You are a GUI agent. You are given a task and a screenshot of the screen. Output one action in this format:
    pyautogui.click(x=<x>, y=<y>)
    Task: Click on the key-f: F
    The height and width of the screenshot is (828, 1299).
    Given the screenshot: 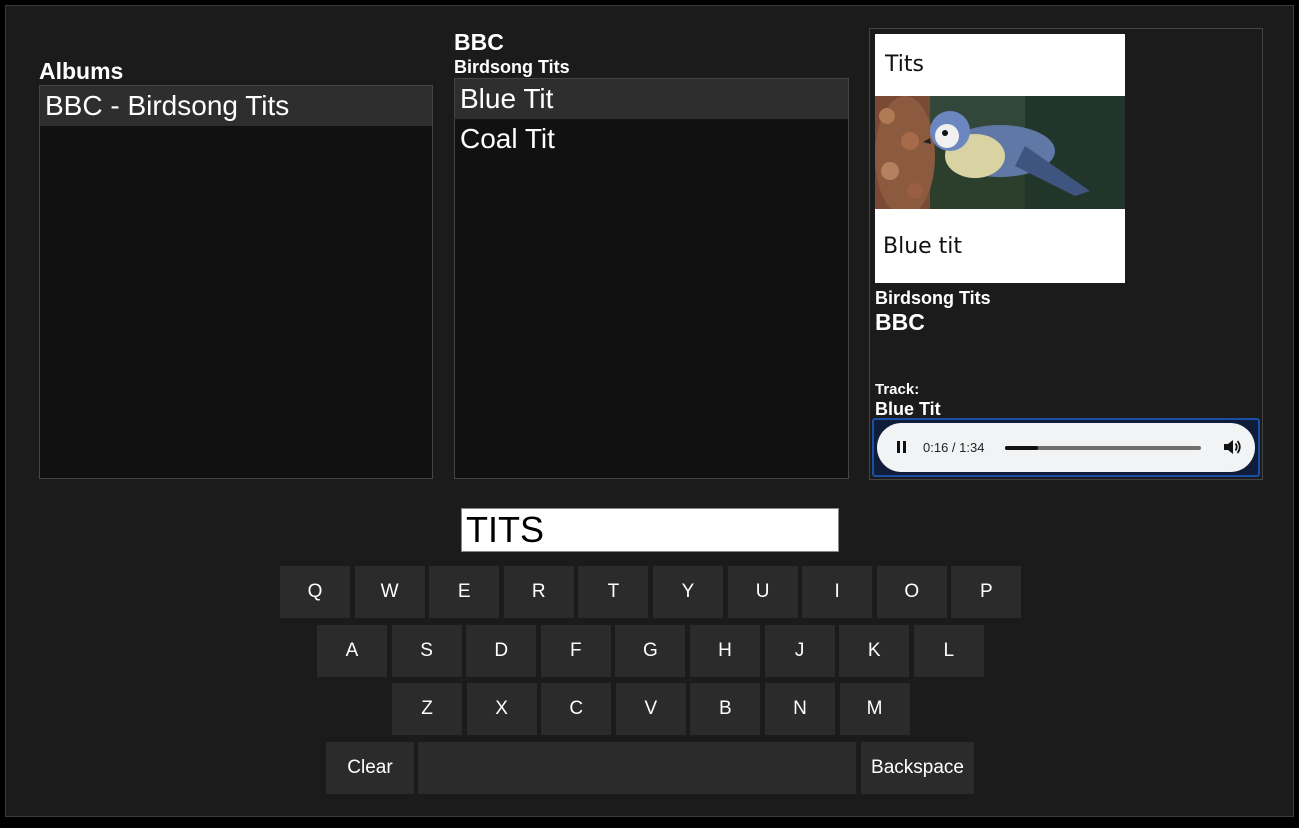 What is the action you would take?
    pyautogui.click(x=575, y=651)
    